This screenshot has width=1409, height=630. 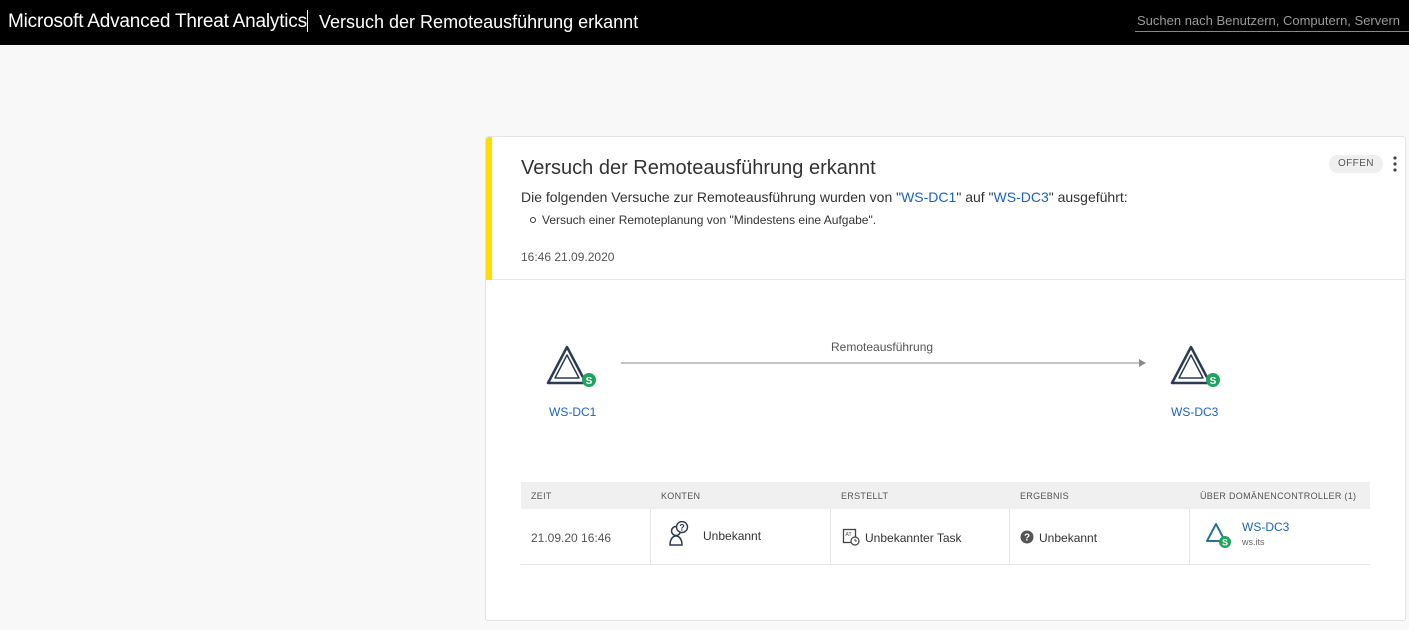 I want to click on target-computer-link: WS-DC3, so click(x=1021, y=197).